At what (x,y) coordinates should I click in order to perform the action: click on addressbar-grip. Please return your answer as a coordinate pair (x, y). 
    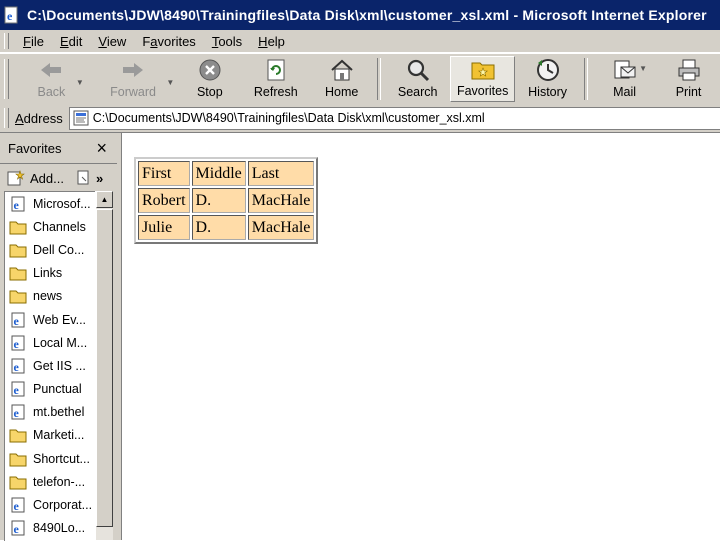
    Looking at the image, I should click on (6, 118).